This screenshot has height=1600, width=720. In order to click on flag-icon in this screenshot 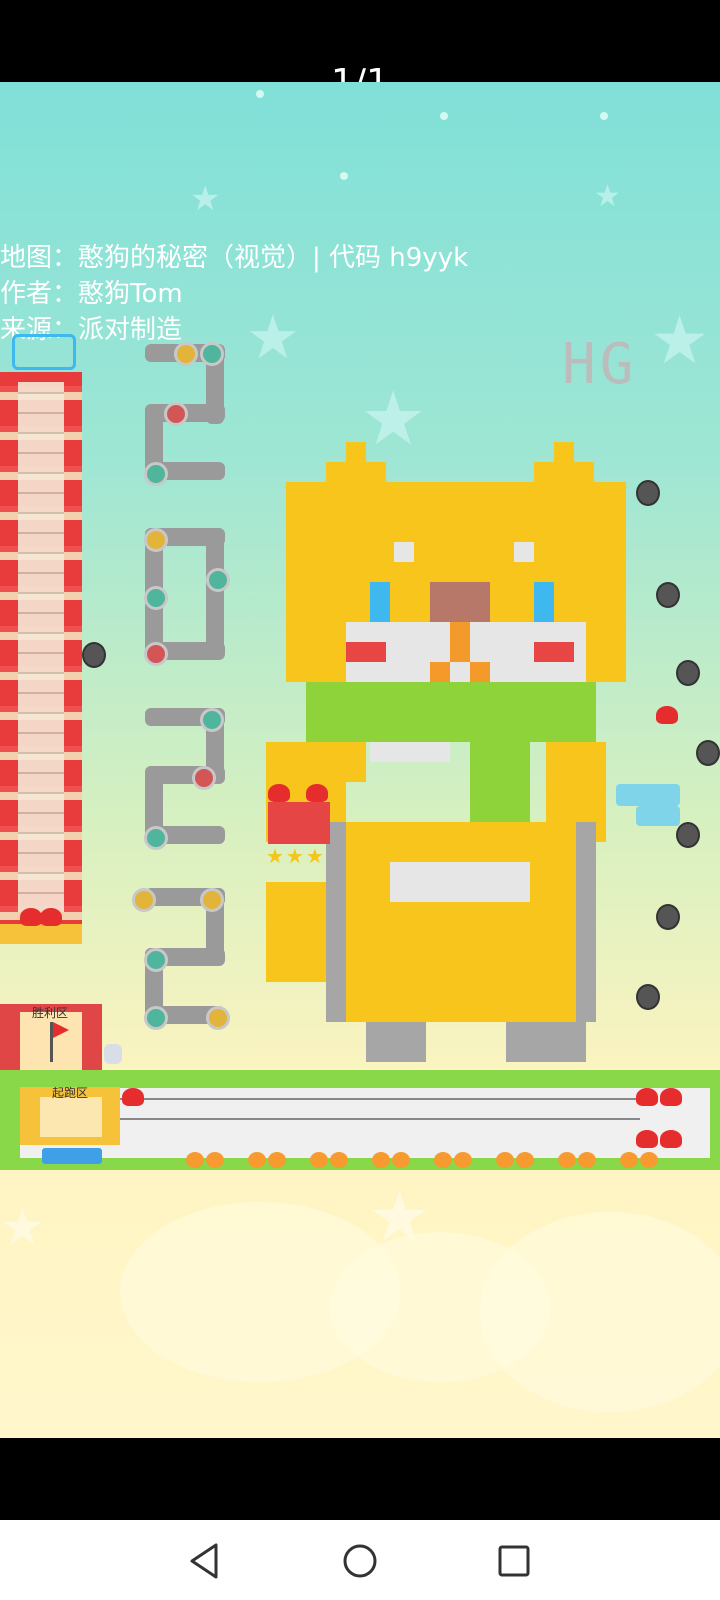, I will do `click(61, 1030)`.